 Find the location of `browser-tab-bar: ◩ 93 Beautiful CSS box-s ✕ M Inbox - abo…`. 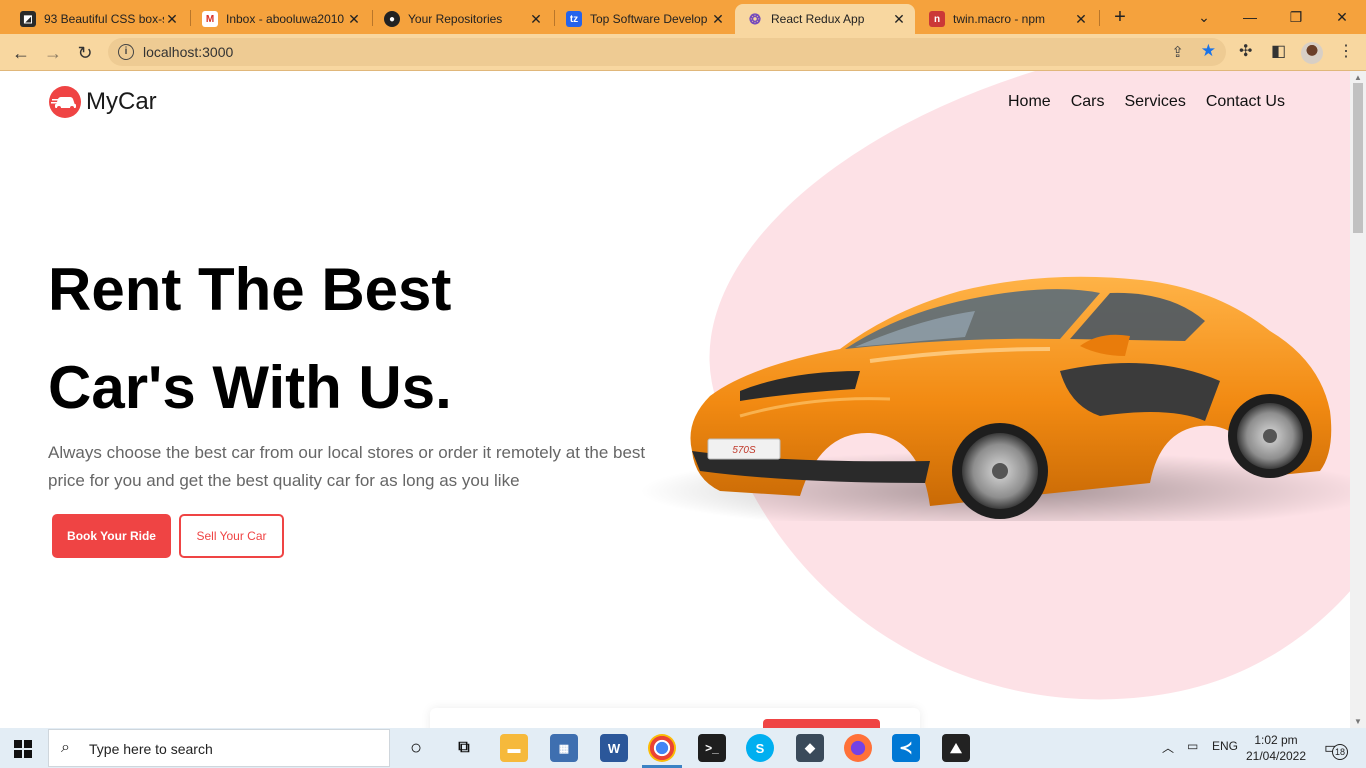

browser-tab-bar: ◩ 93 Beautiful CSS box-s ✕ M Inbox - abo… is located at coordinates (683, 17).